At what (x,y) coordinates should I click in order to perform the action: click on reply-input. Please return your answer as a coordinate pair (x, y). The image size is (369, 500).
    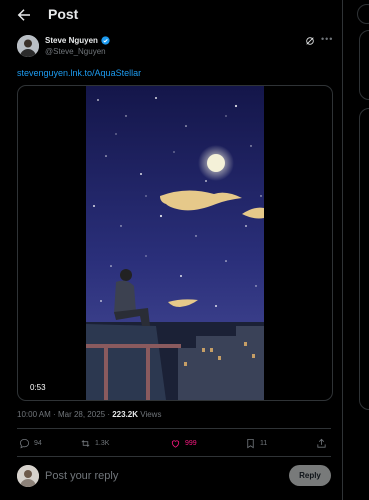
    Looking at the image, I should click on (162, 476).